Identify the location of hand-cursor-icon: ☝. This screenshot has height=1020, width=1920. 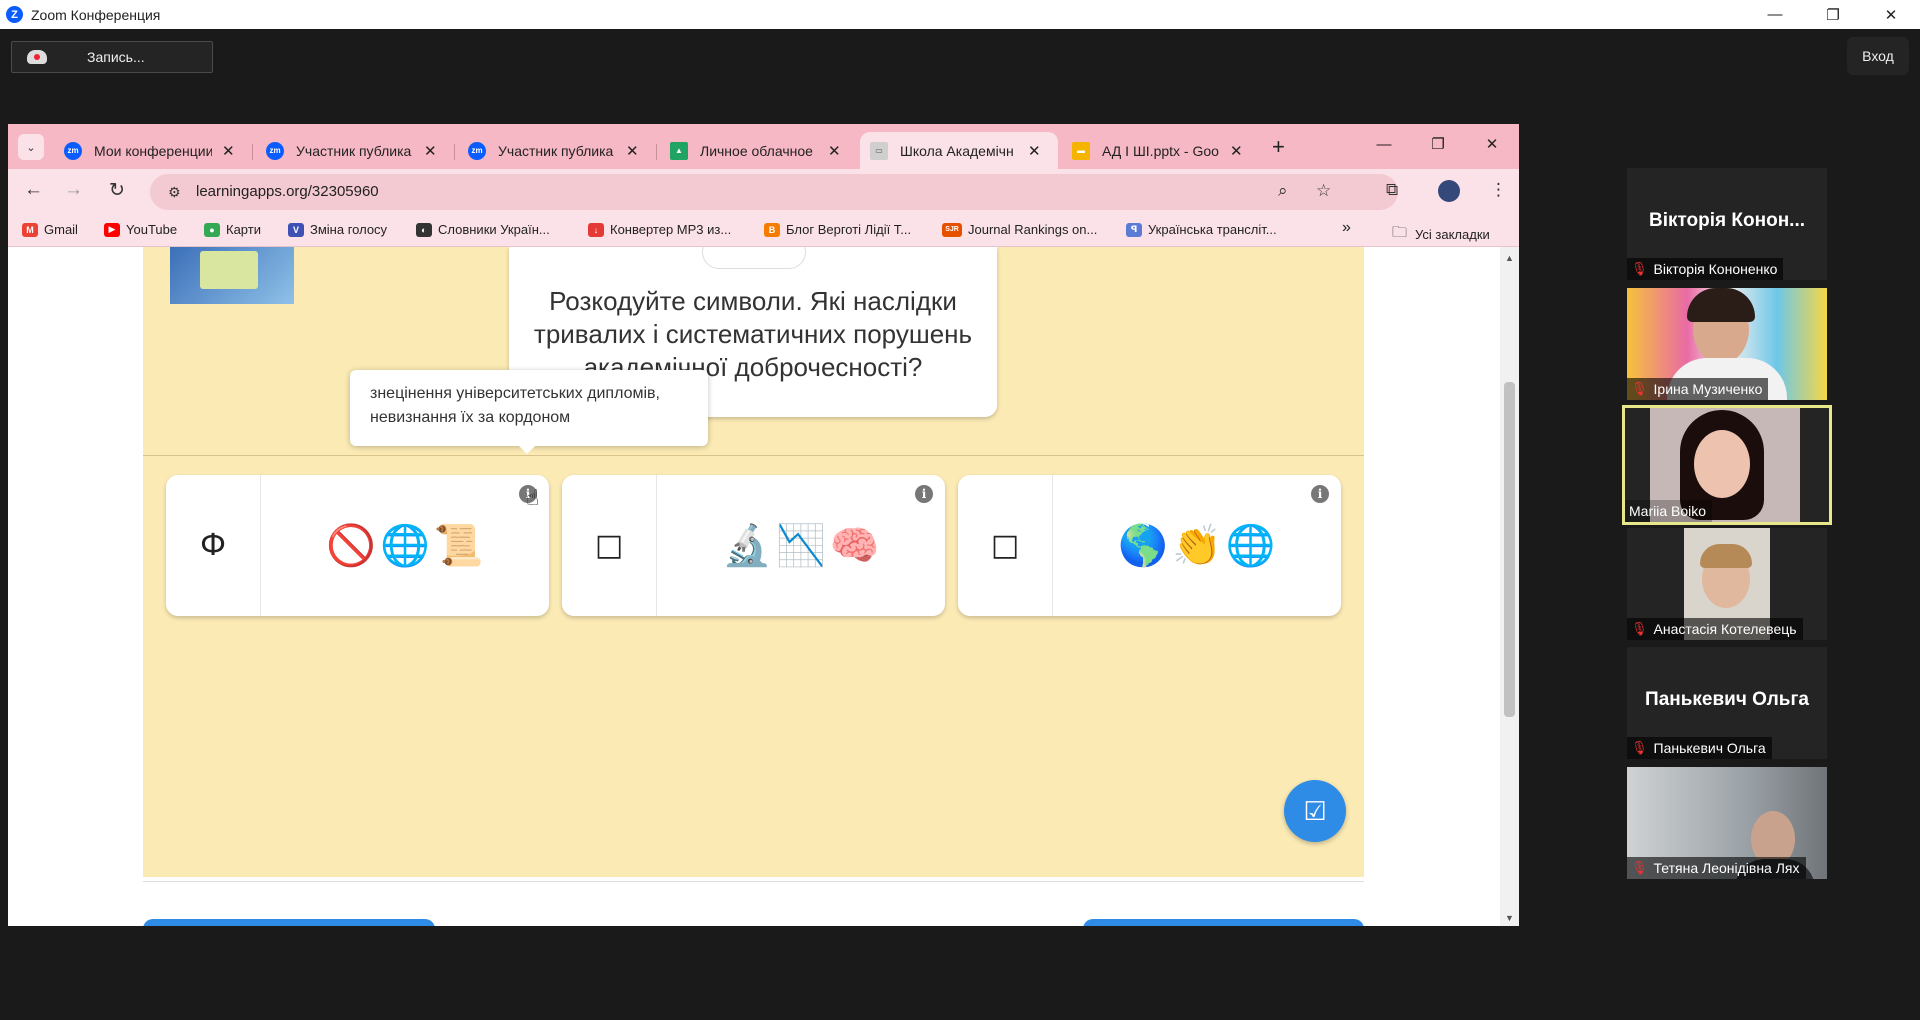
(533, 497).